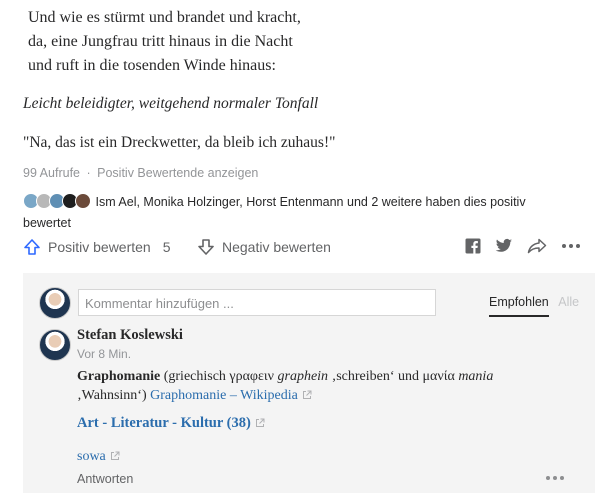  What do you see at coordinates (51, 173) in the screenshot?
I see `views-count: 99 Aufrufe` at bounding box center [51, 173].